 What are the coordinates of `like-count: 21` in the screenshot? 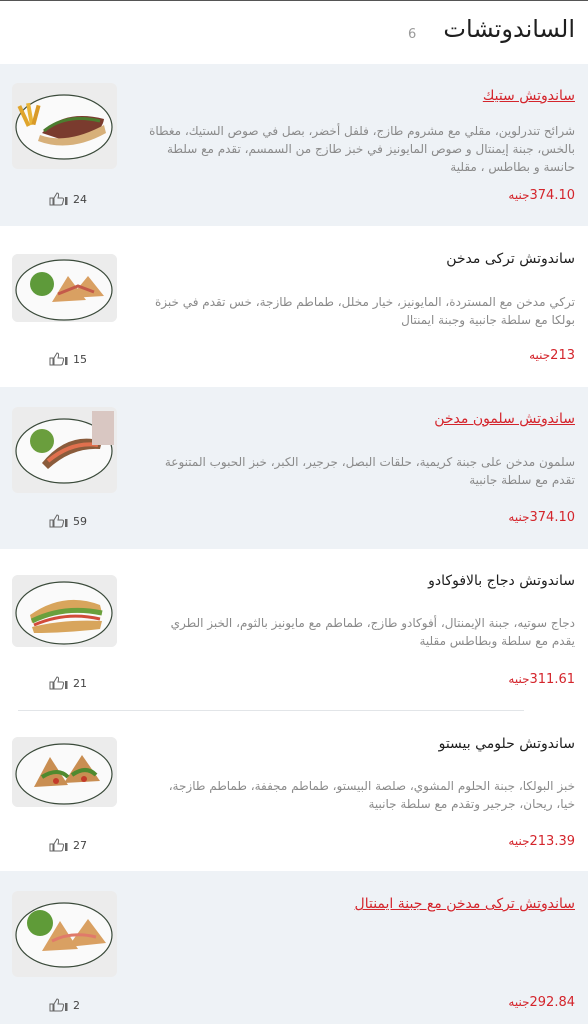 It's located at (80, 683).